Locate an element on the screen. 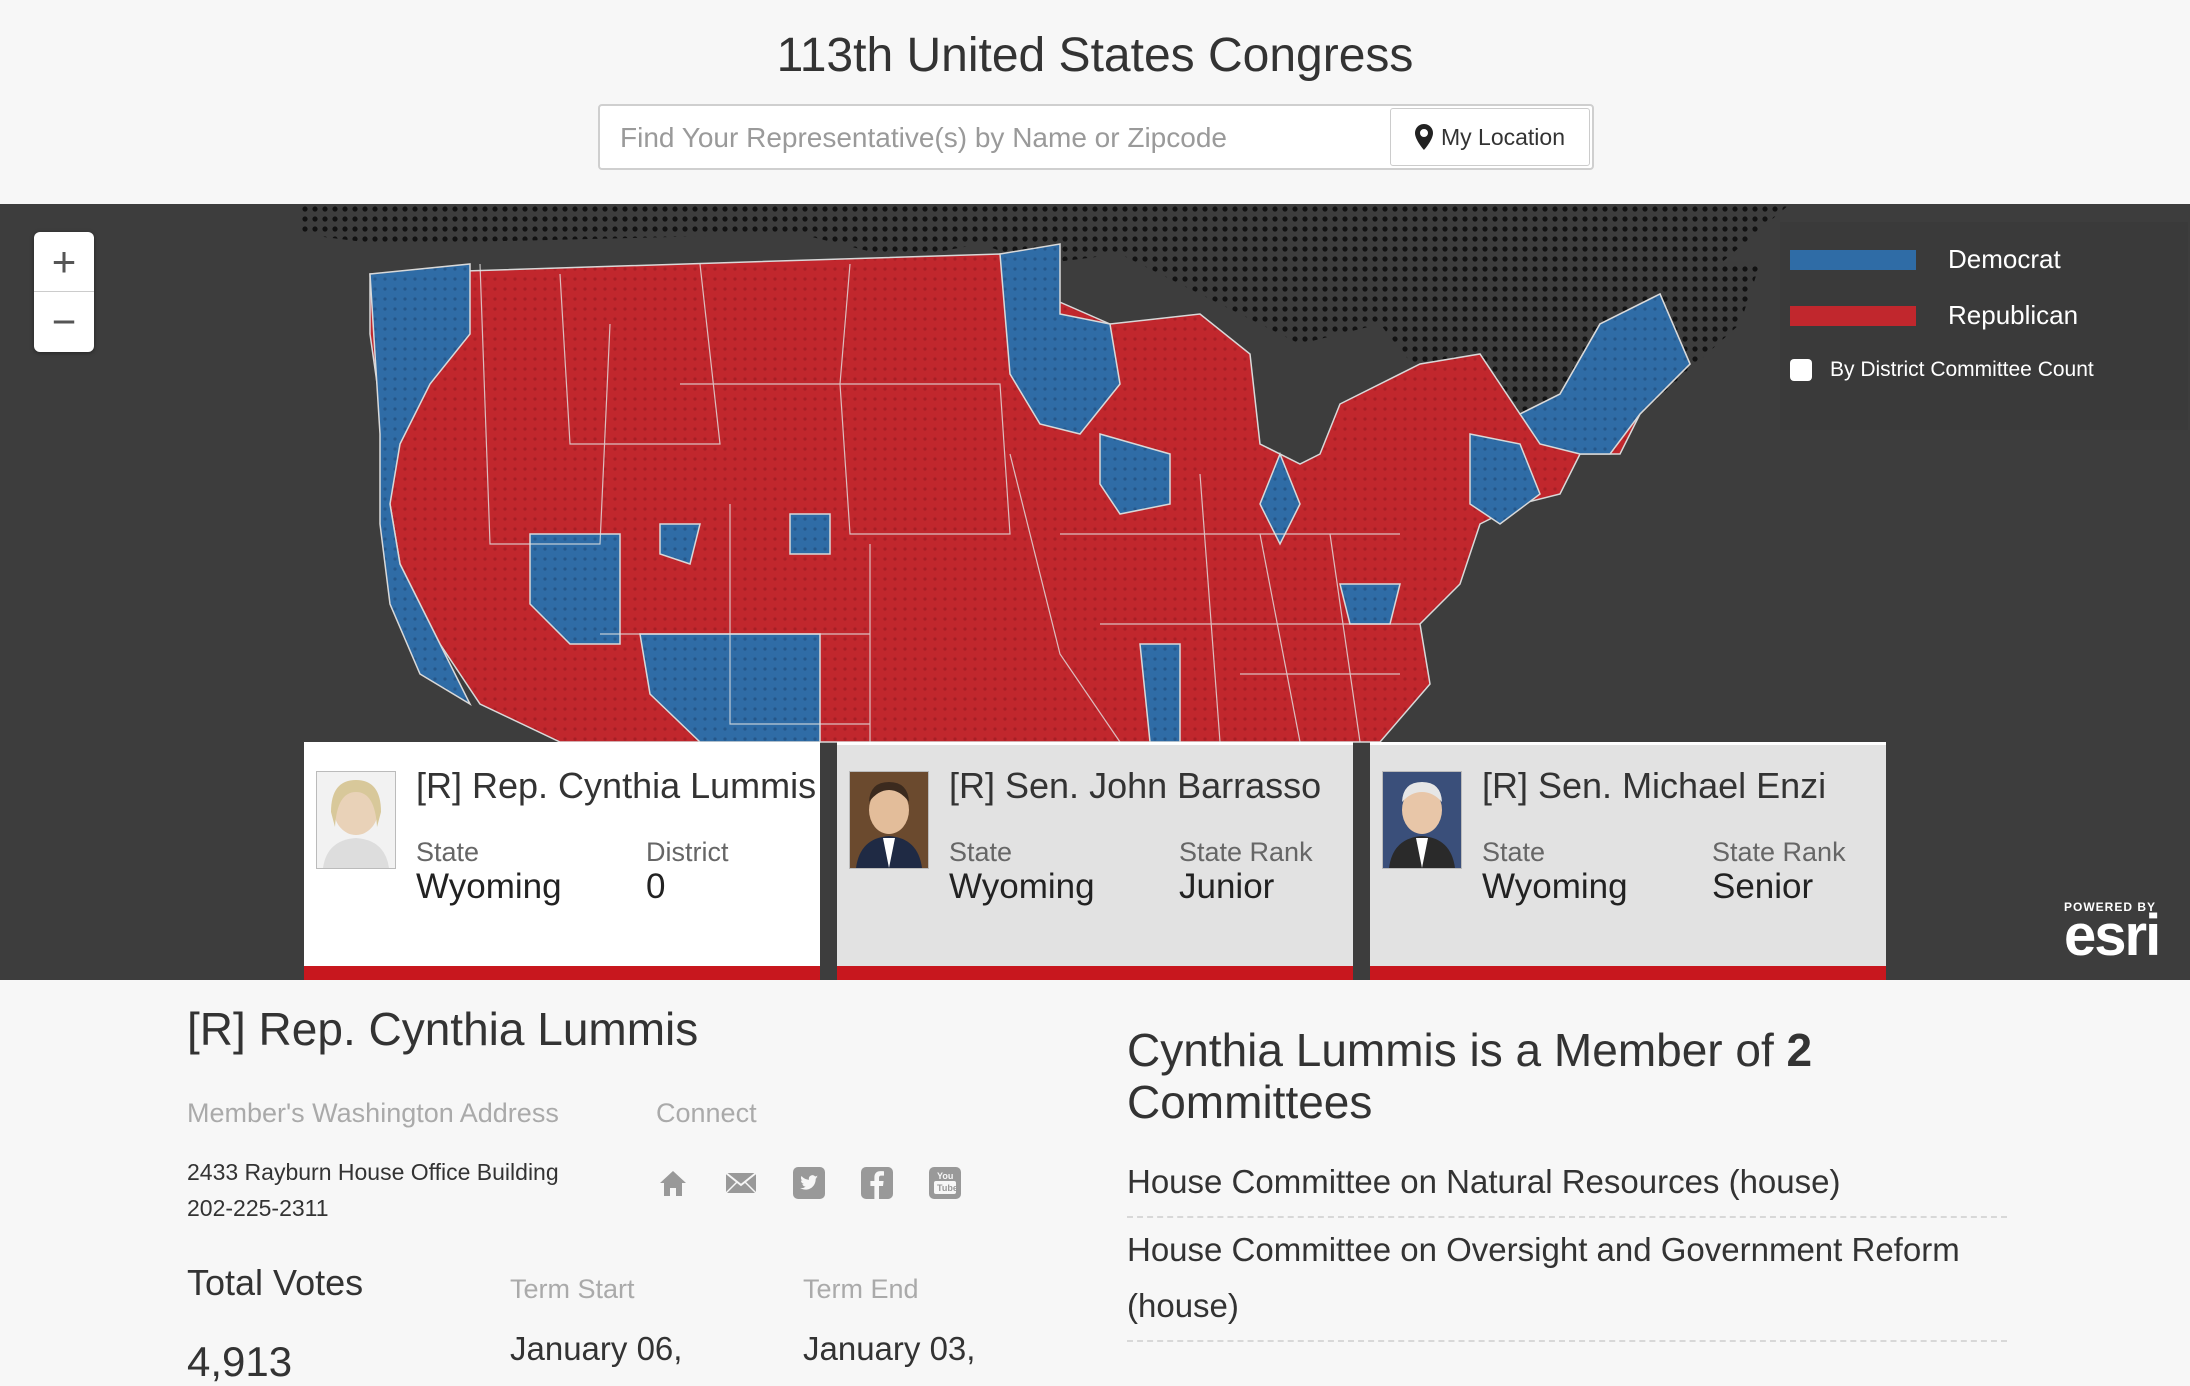 This screenshot has width=2190, height=1386. esri-logo: POWERED BY esri is located at coordinates (2112, 934).